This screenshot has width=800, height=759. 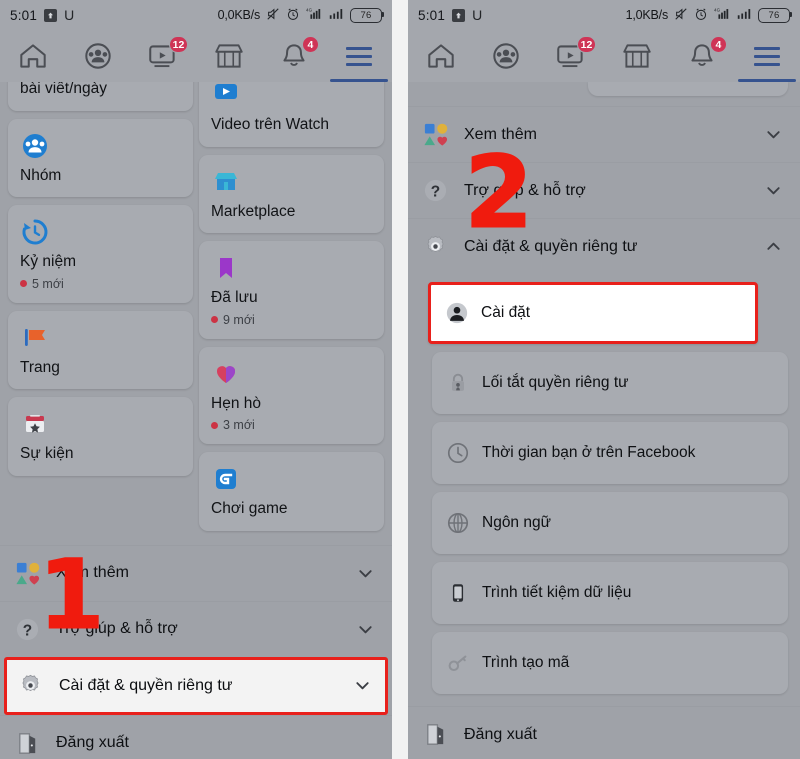 I want to click on card-sublabel-wrap: 3 mới, so click(x=292, y=425).